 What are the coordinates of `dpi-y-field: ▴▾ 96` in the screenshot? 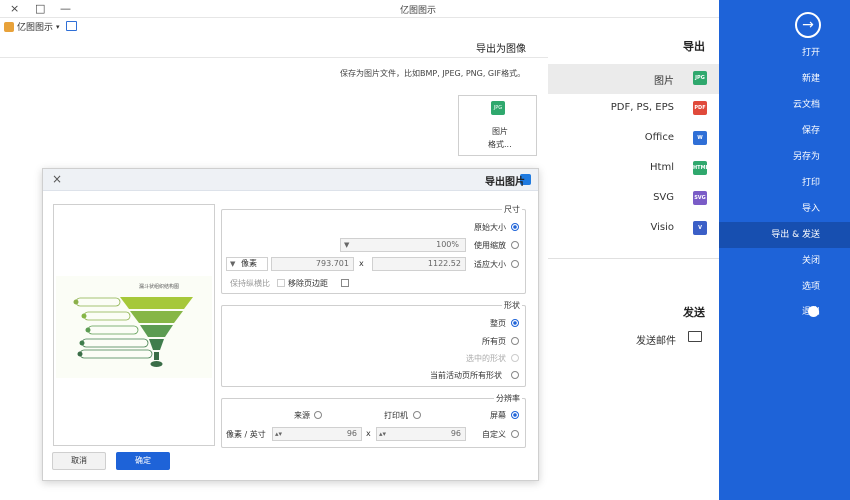 It's located at (317, 434).